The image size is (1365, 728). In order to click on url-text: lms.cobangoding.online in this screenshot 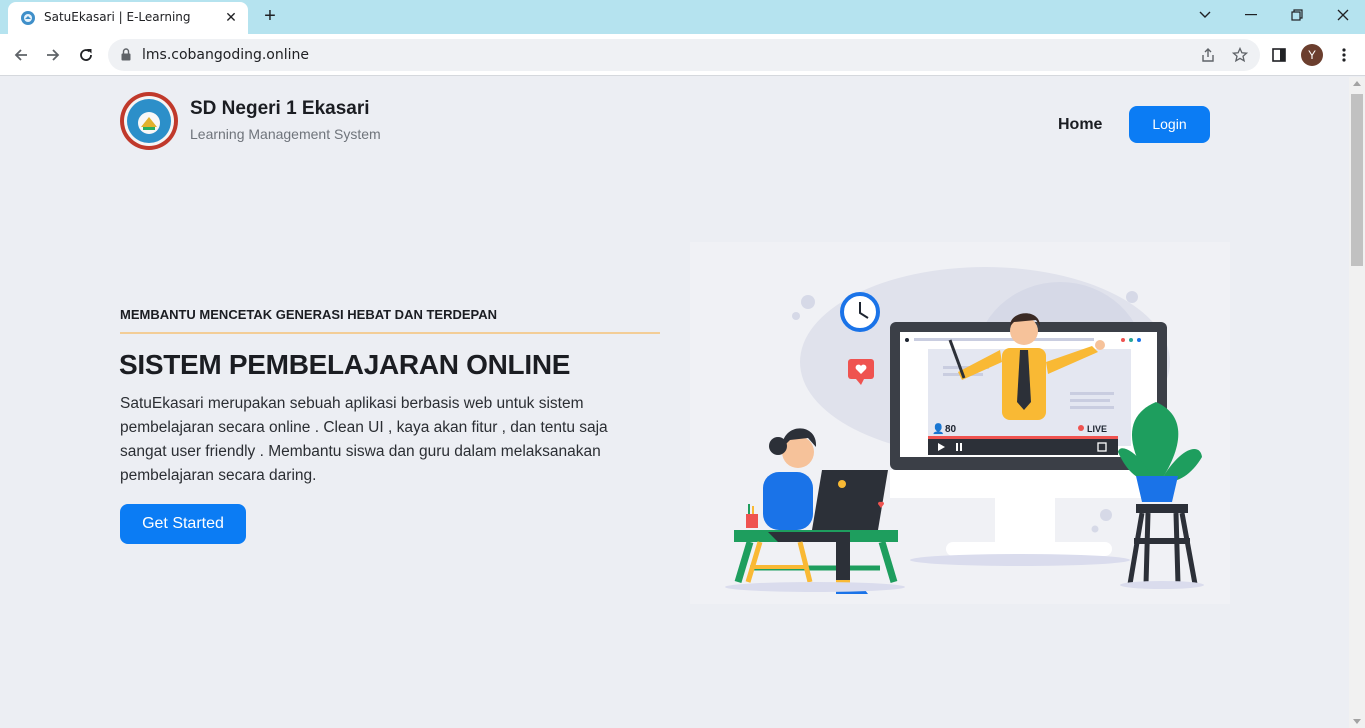, I will do `click(226, 55)`.